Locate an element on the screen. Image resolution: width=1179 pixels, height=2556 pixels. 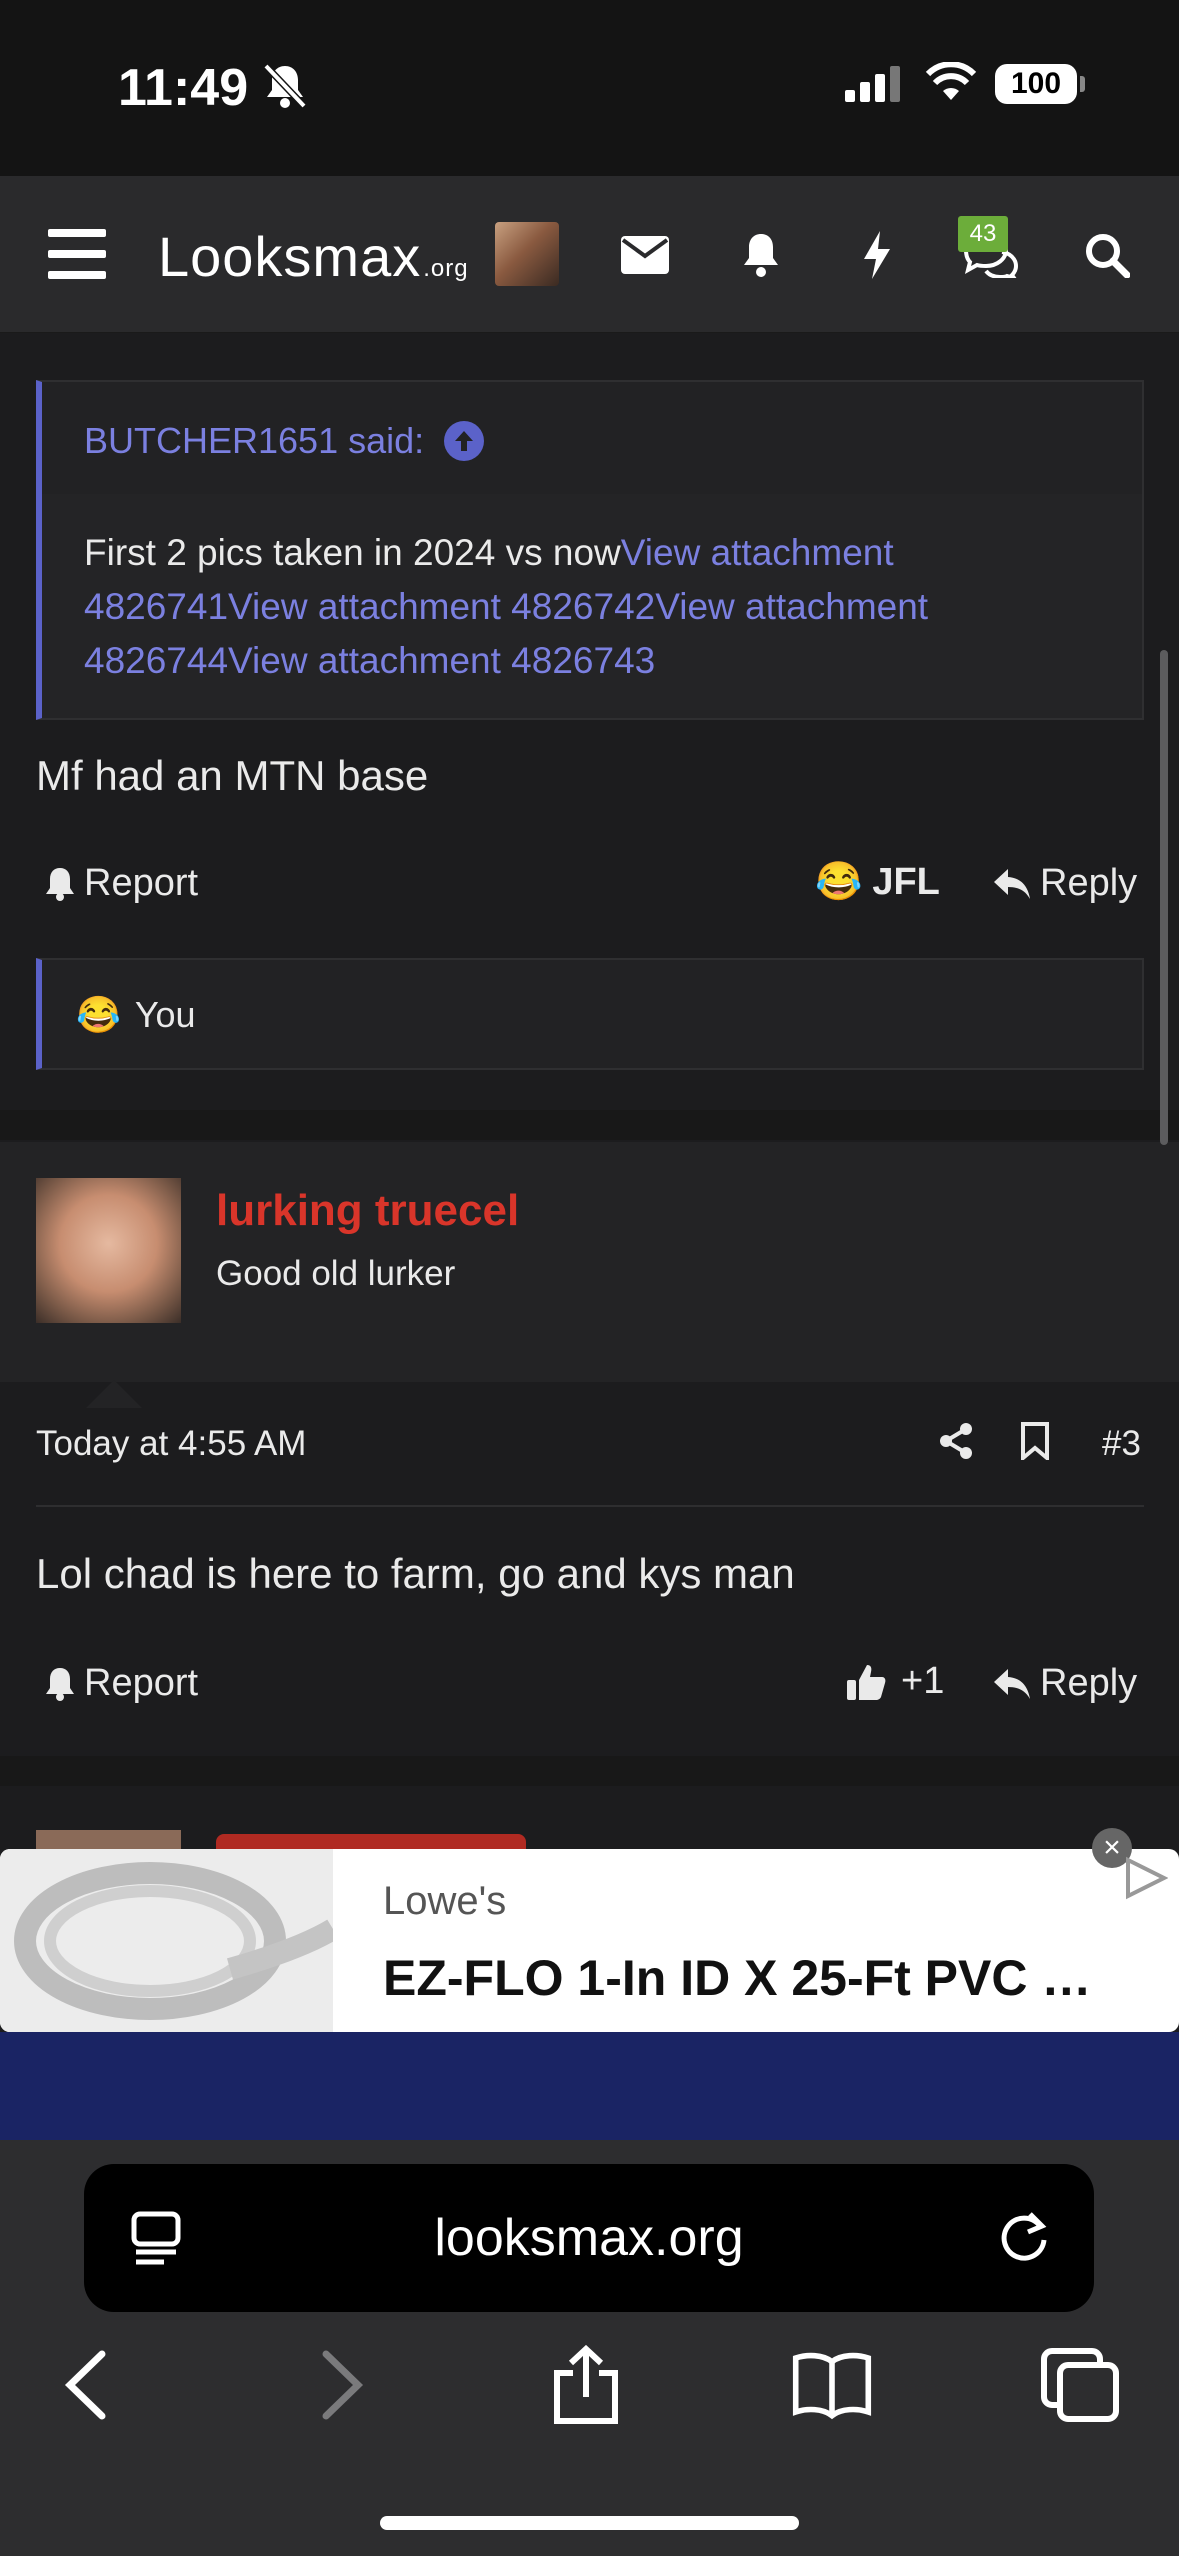
next-author-avatar is located at coordinates (108, 1839).